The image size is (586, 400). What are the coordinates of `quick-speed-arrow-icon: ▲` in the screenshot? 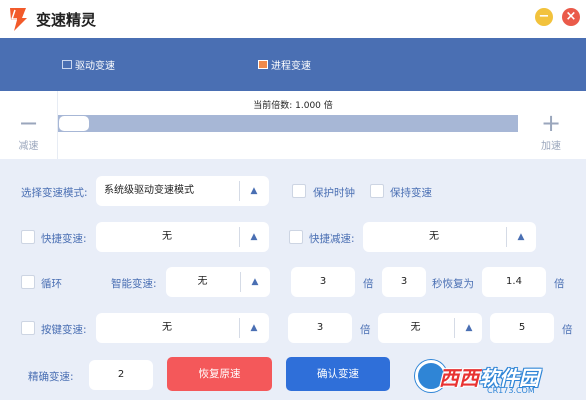 It's located at (254, 237).